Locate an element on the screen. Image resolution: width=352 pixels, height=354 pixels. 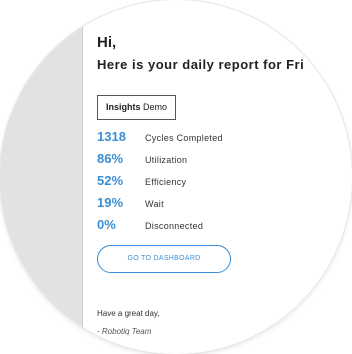
brand-suffix: Demo is located at coordinates (155, 107).